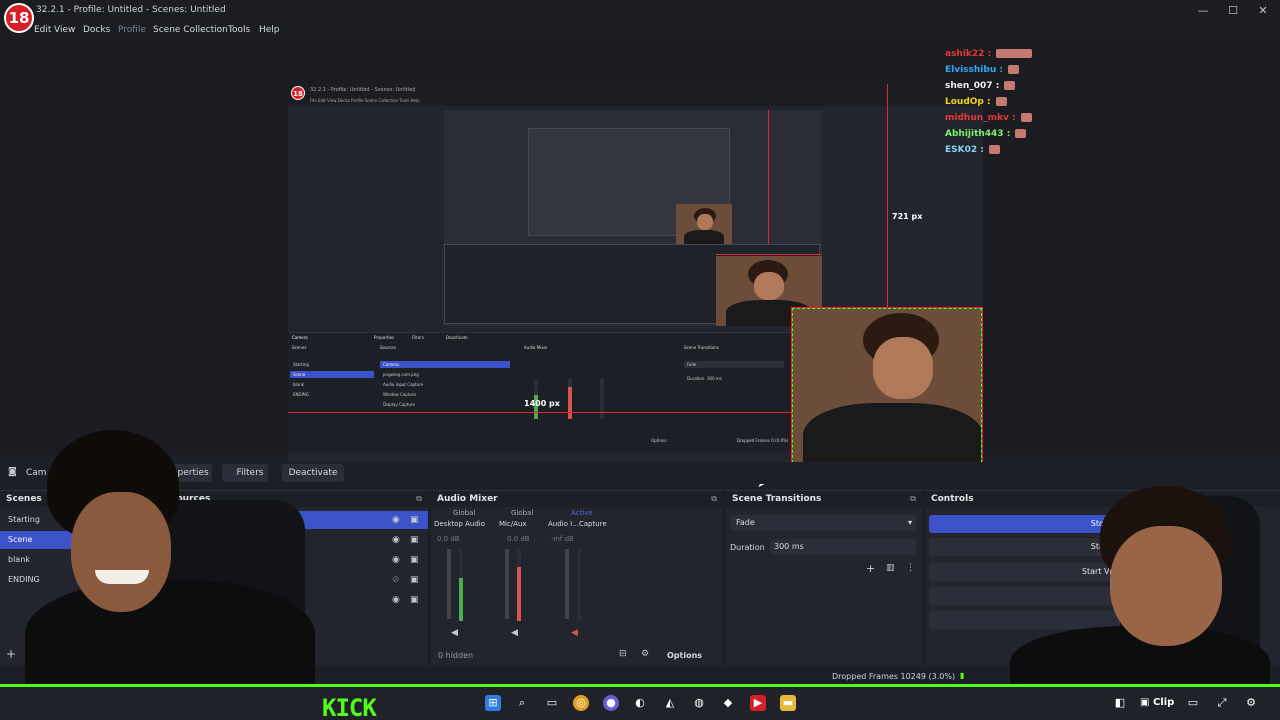 This screenshot has width=1280, height=720. Describe the element at coordinates (448, 539) in the screenshot. I see `channel-db: 0.0 dB` at that location.